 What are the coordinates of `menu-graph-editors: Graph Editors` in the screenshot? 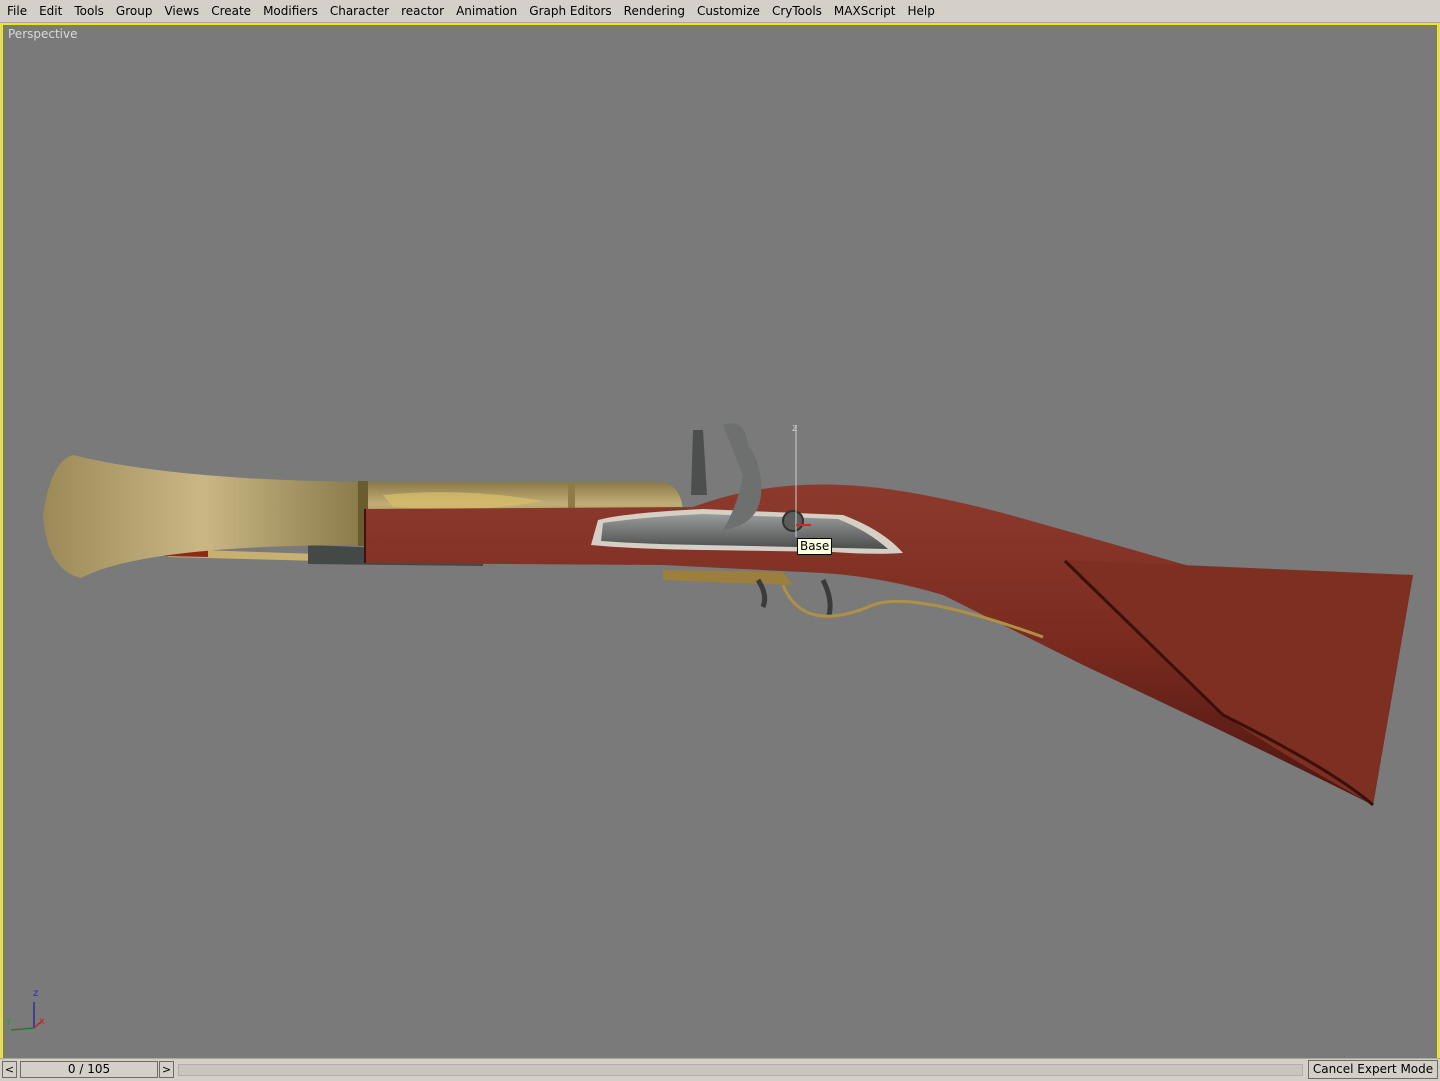 It's located at (570, 11).